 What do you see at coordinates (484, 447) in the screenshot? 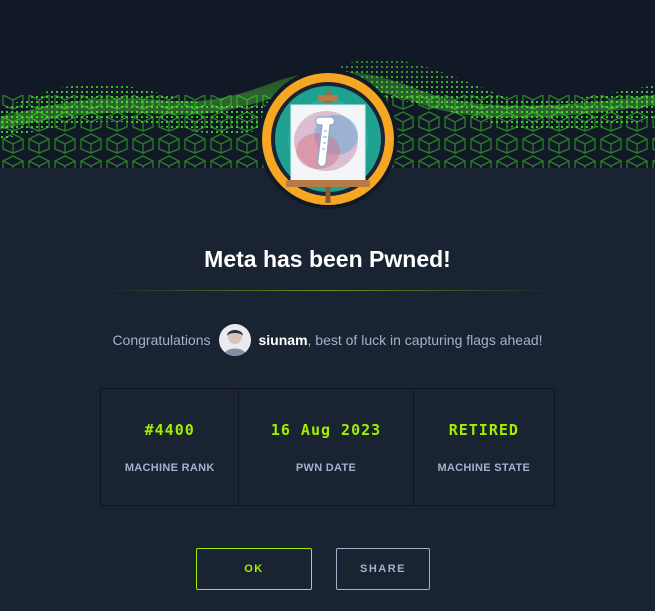
I see `stat-machine-state: RETIRED MACHINE STATE` at bounding box center [484, 447].